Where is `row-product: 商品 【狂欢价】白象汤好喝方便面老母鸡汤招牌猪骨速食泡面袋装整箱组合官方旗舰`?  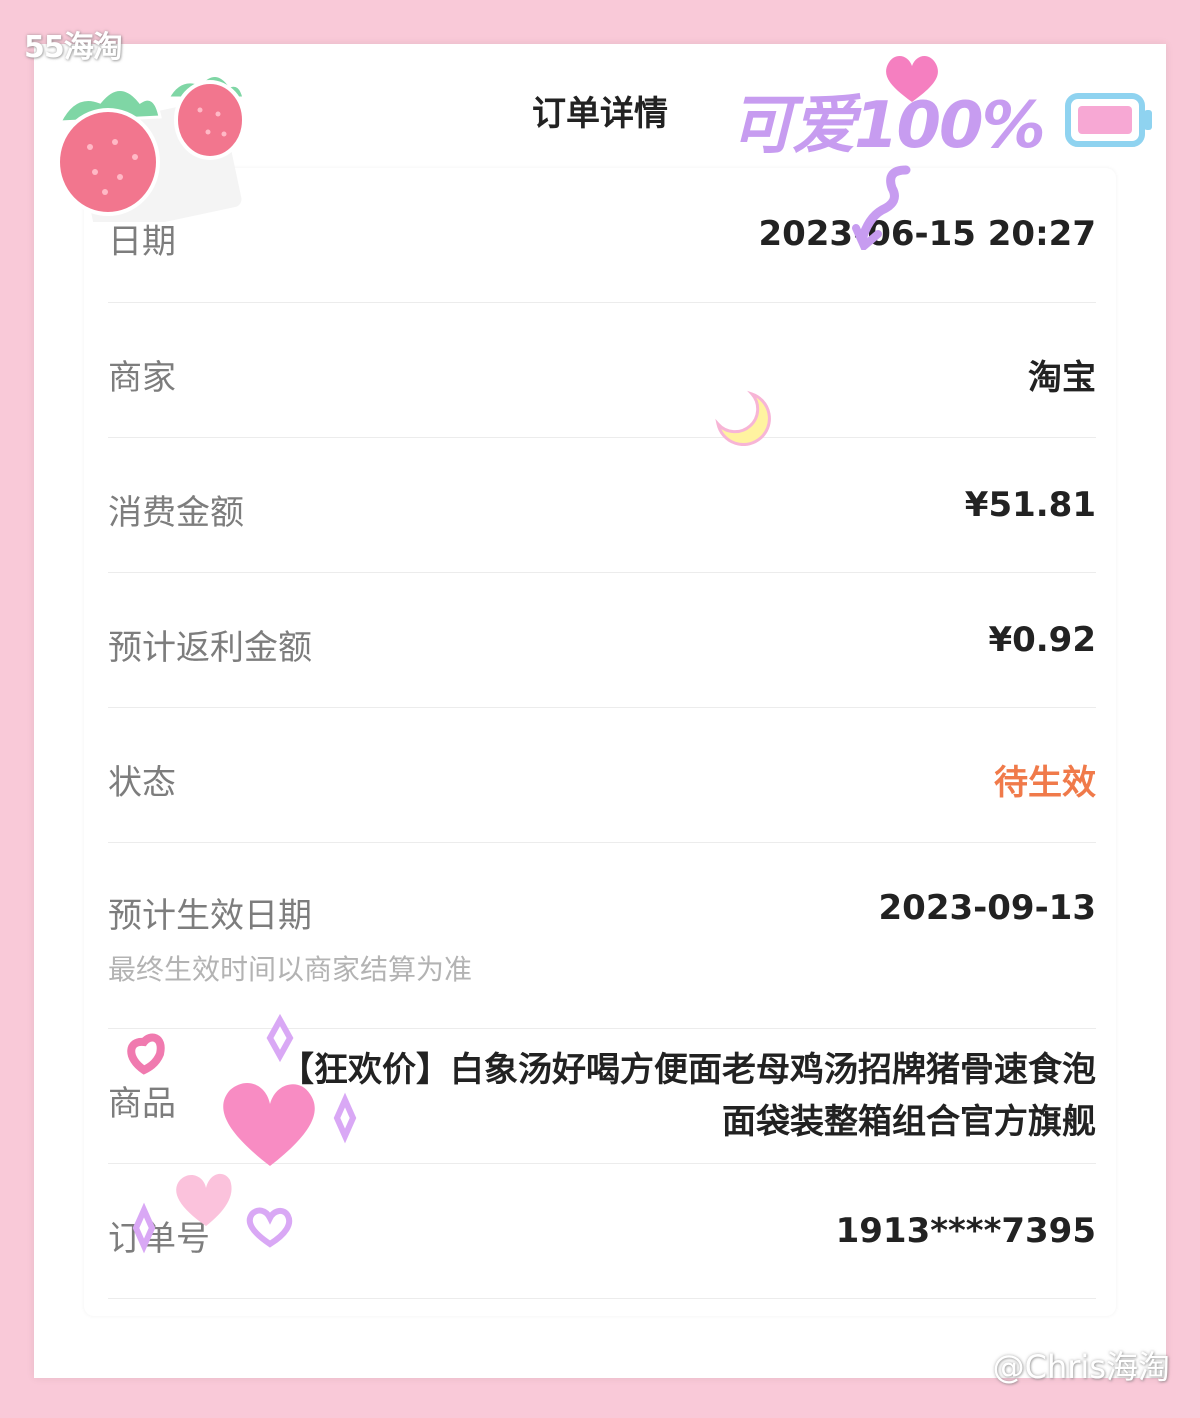
row-product: 商品 【狂欢价】白象汤好喝方便面老母鸡汤招牌猪骨速食泡面袋装整箱组合官方旗舰 is located at coordinates (602, 1096).